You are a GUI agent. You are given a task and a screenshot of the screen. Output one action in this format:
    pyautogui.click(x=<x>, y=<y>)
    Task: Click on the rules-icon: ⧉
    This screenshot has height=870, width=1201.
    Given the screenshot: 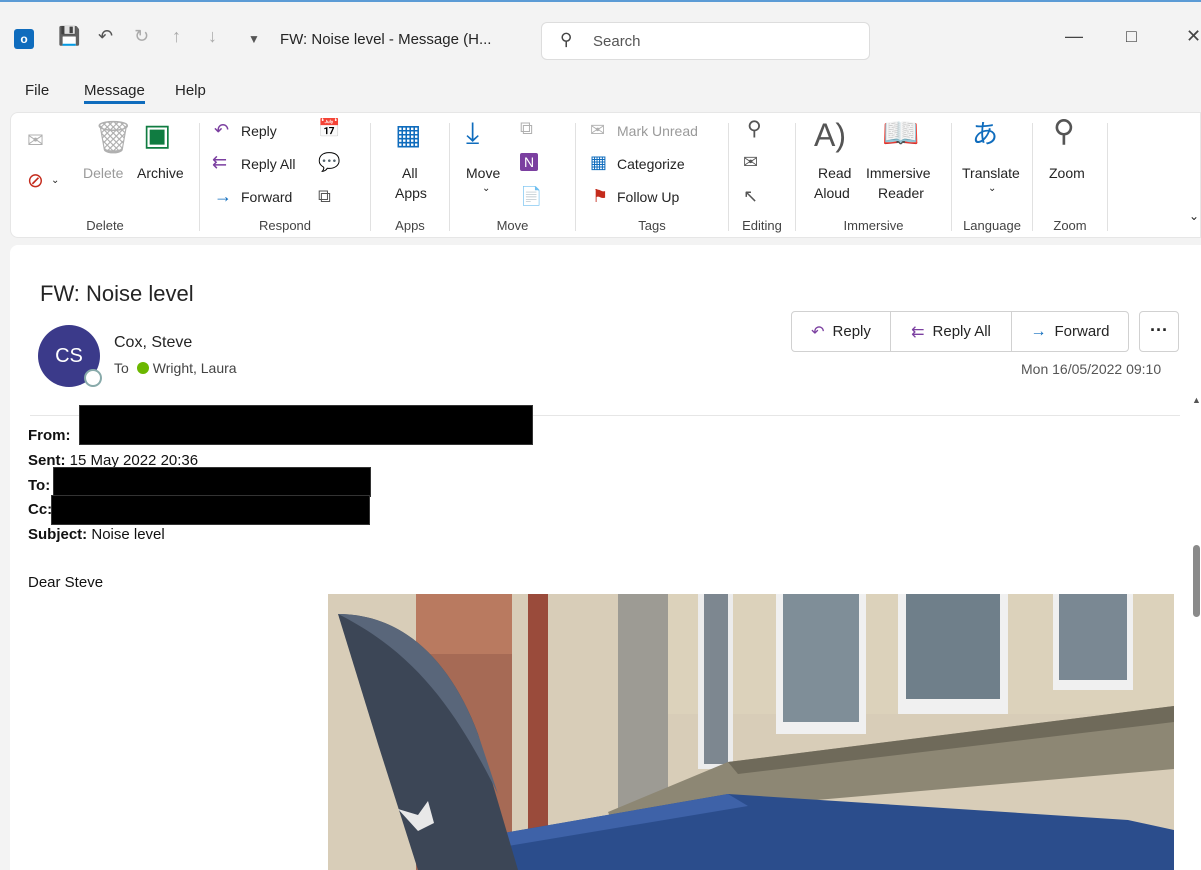 What is the action you would take?
    pyautogui.click(x=526, y=128)
    